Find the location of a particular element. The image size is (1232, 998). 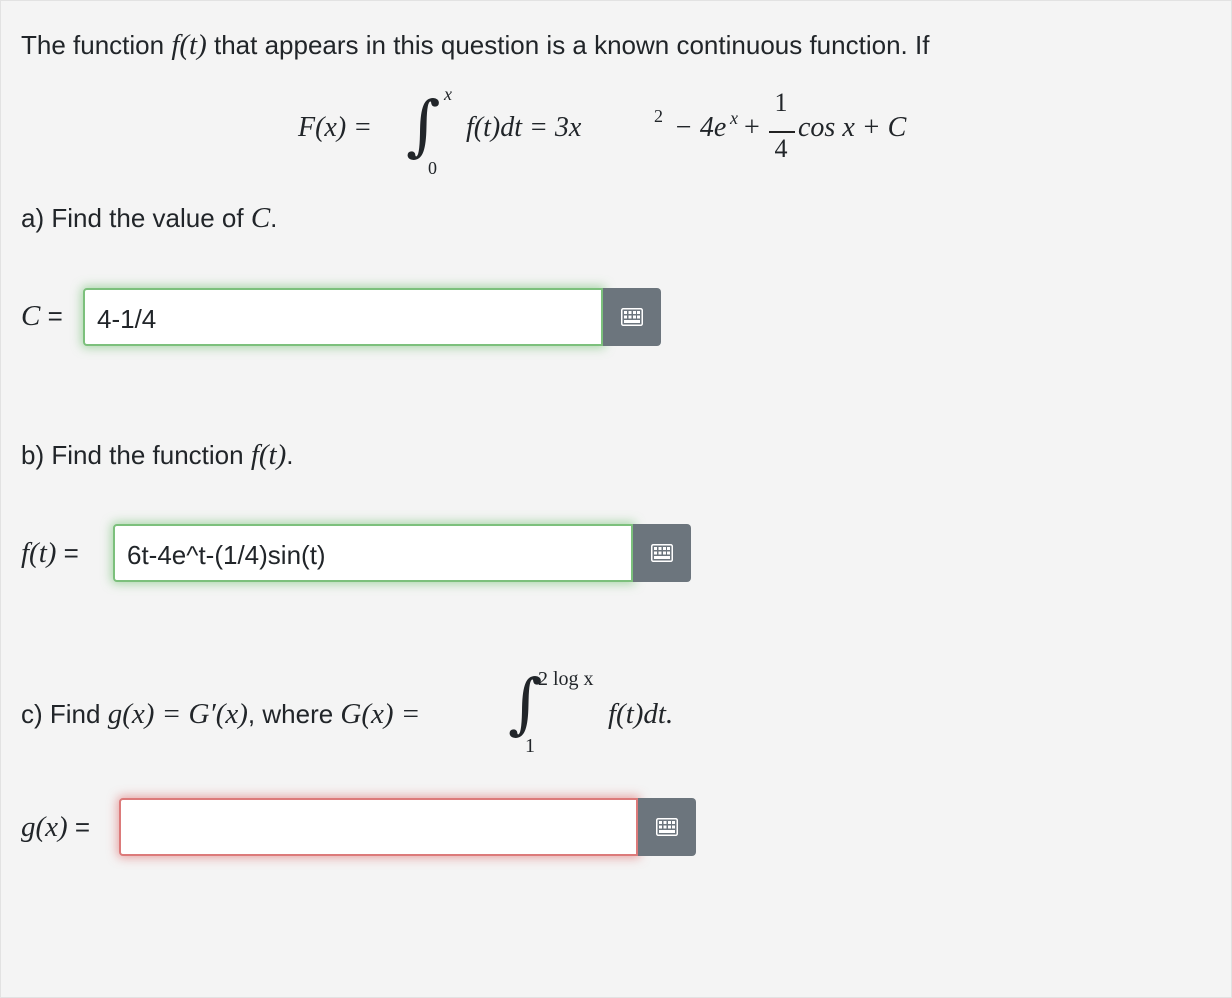

answer-label-g: g(x) = is located at coordinates (55, 827).